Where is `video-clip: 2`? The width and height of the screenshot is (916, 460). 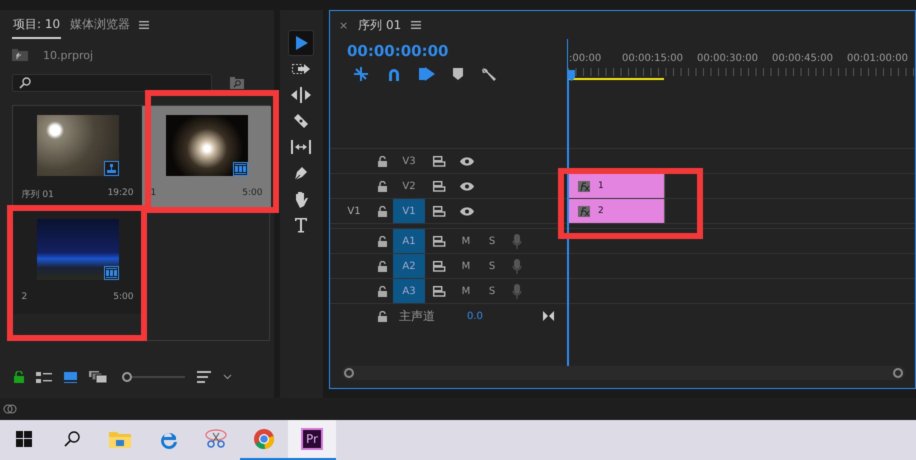 video-clip: 2 is located at coordinates (616, 211).